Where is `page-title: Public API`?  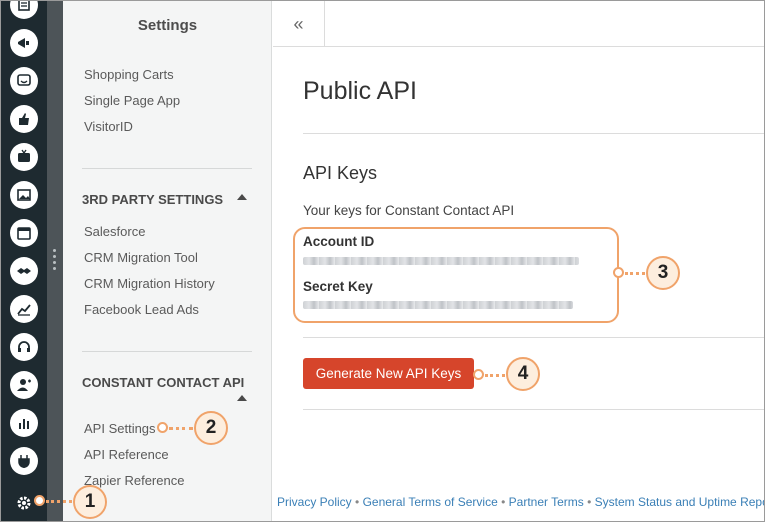
page-title: Public API is located at coordinates (360, 91).